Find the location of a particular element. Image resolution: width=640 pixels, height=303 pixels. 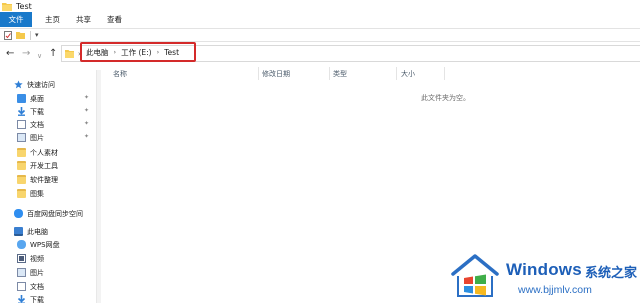

properties-icon is located at coordinates (8, 35).